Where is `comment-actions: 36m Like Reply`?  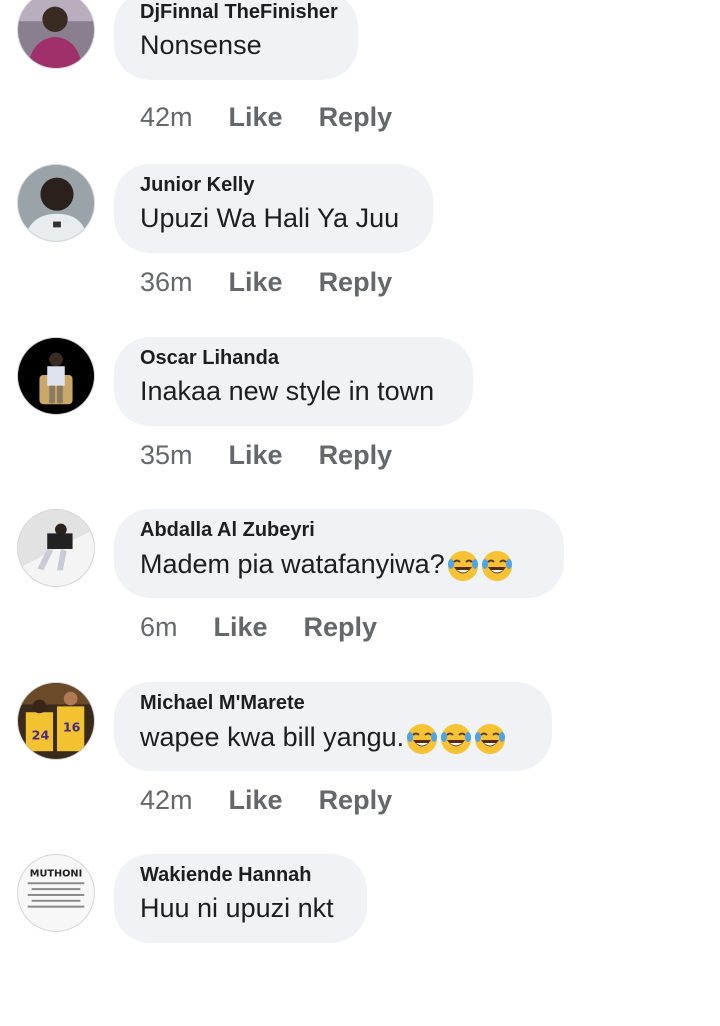
comment-actions: 36m Like Reply is located at coordinates (266, 282).